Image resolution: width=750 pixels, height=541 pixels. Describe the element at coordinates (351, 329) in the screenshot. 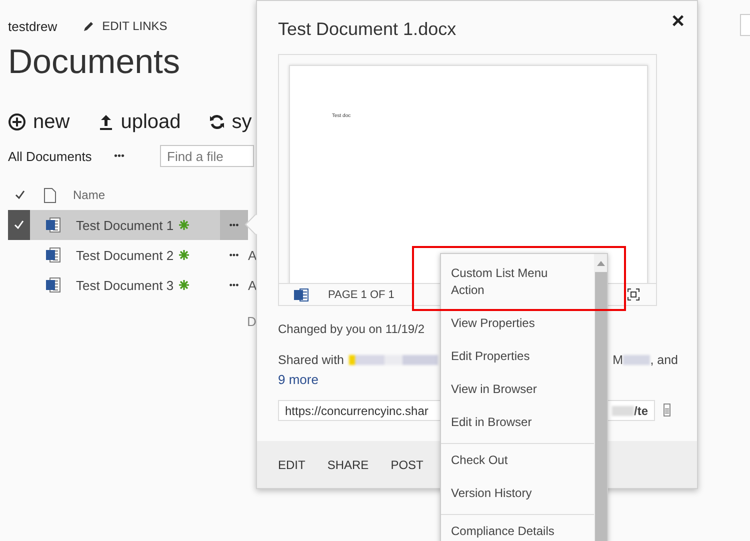

I see `changed-info: Changed by you on 11/19/2` at that location.